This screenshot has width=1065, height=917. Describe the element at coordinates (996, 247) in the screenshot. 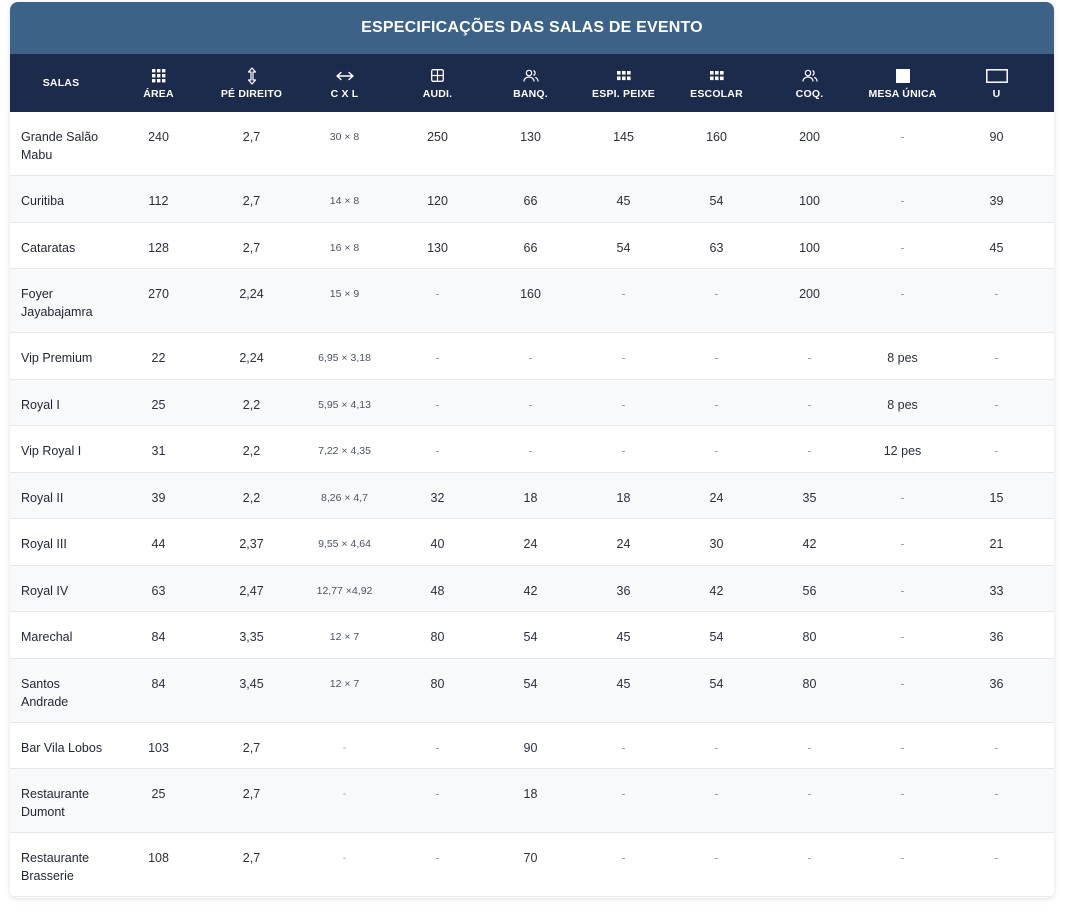

I see `cell-col-10: 45` at that location.